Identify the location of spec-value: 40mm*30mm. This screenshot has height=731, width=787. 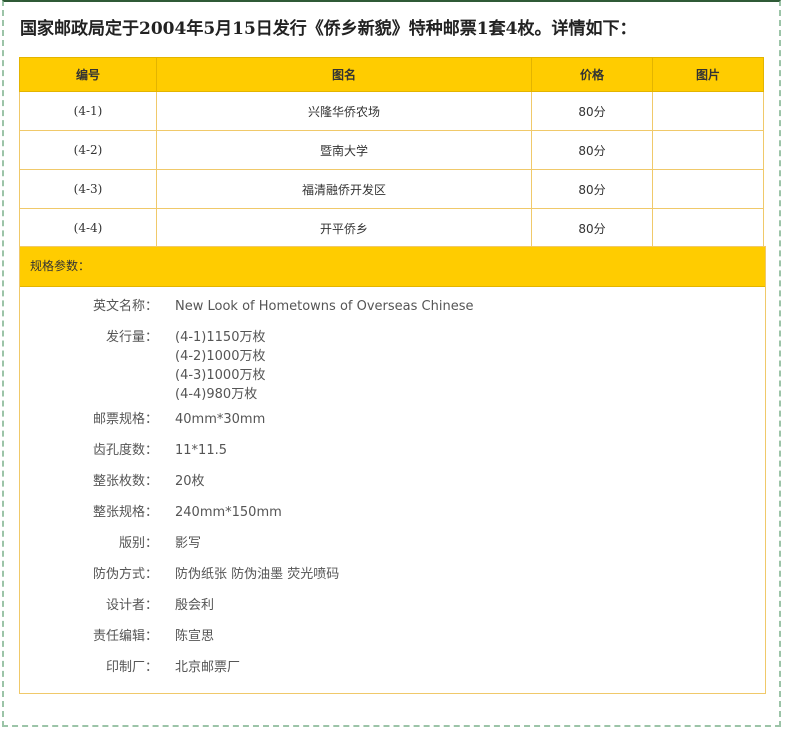
(220, 419).